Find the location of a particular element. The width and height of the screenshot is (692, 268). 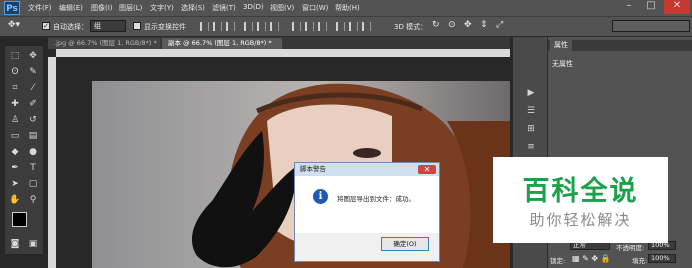

distribute-bottom-icon is located at coordinates (322, 26).